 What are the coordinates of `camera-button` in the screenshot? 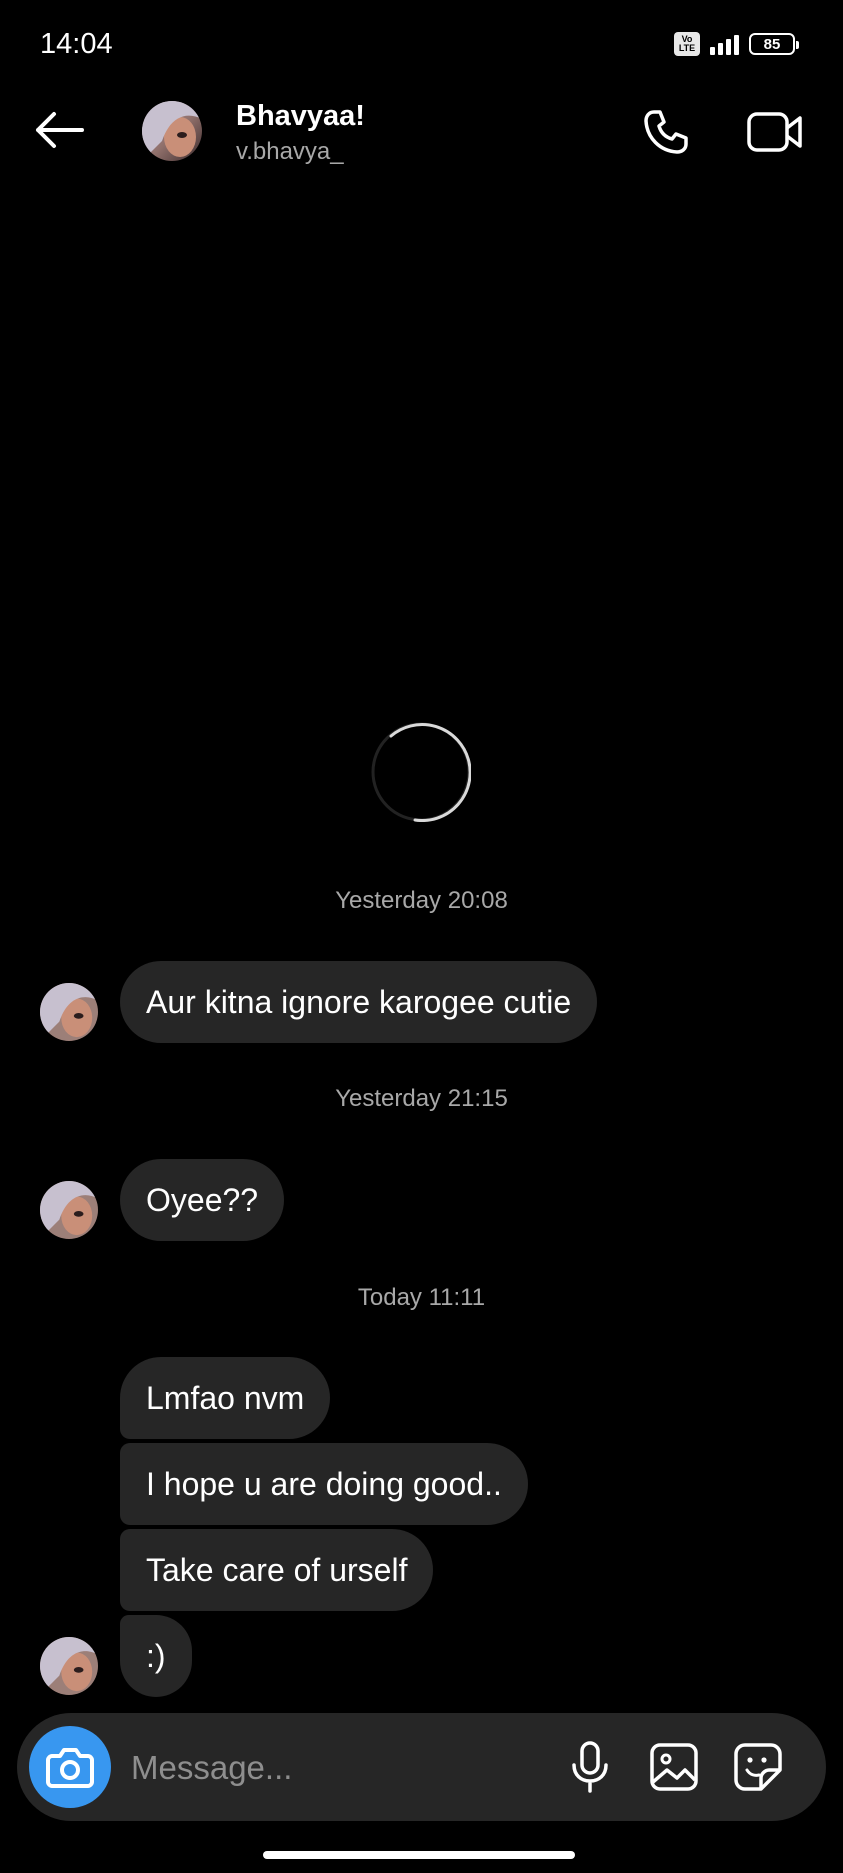 It's located at (70, 1767).